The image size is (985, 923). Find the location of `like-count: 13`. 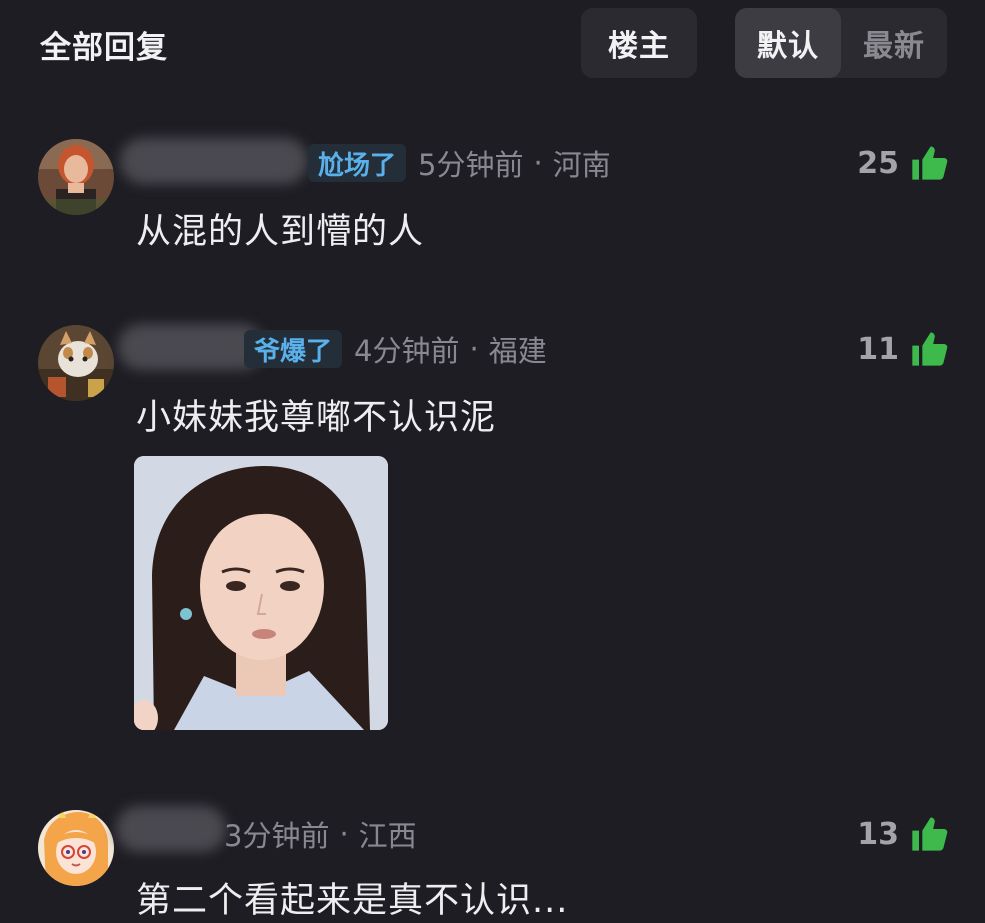

like-count: 13 is located at coordinates (878, 834).